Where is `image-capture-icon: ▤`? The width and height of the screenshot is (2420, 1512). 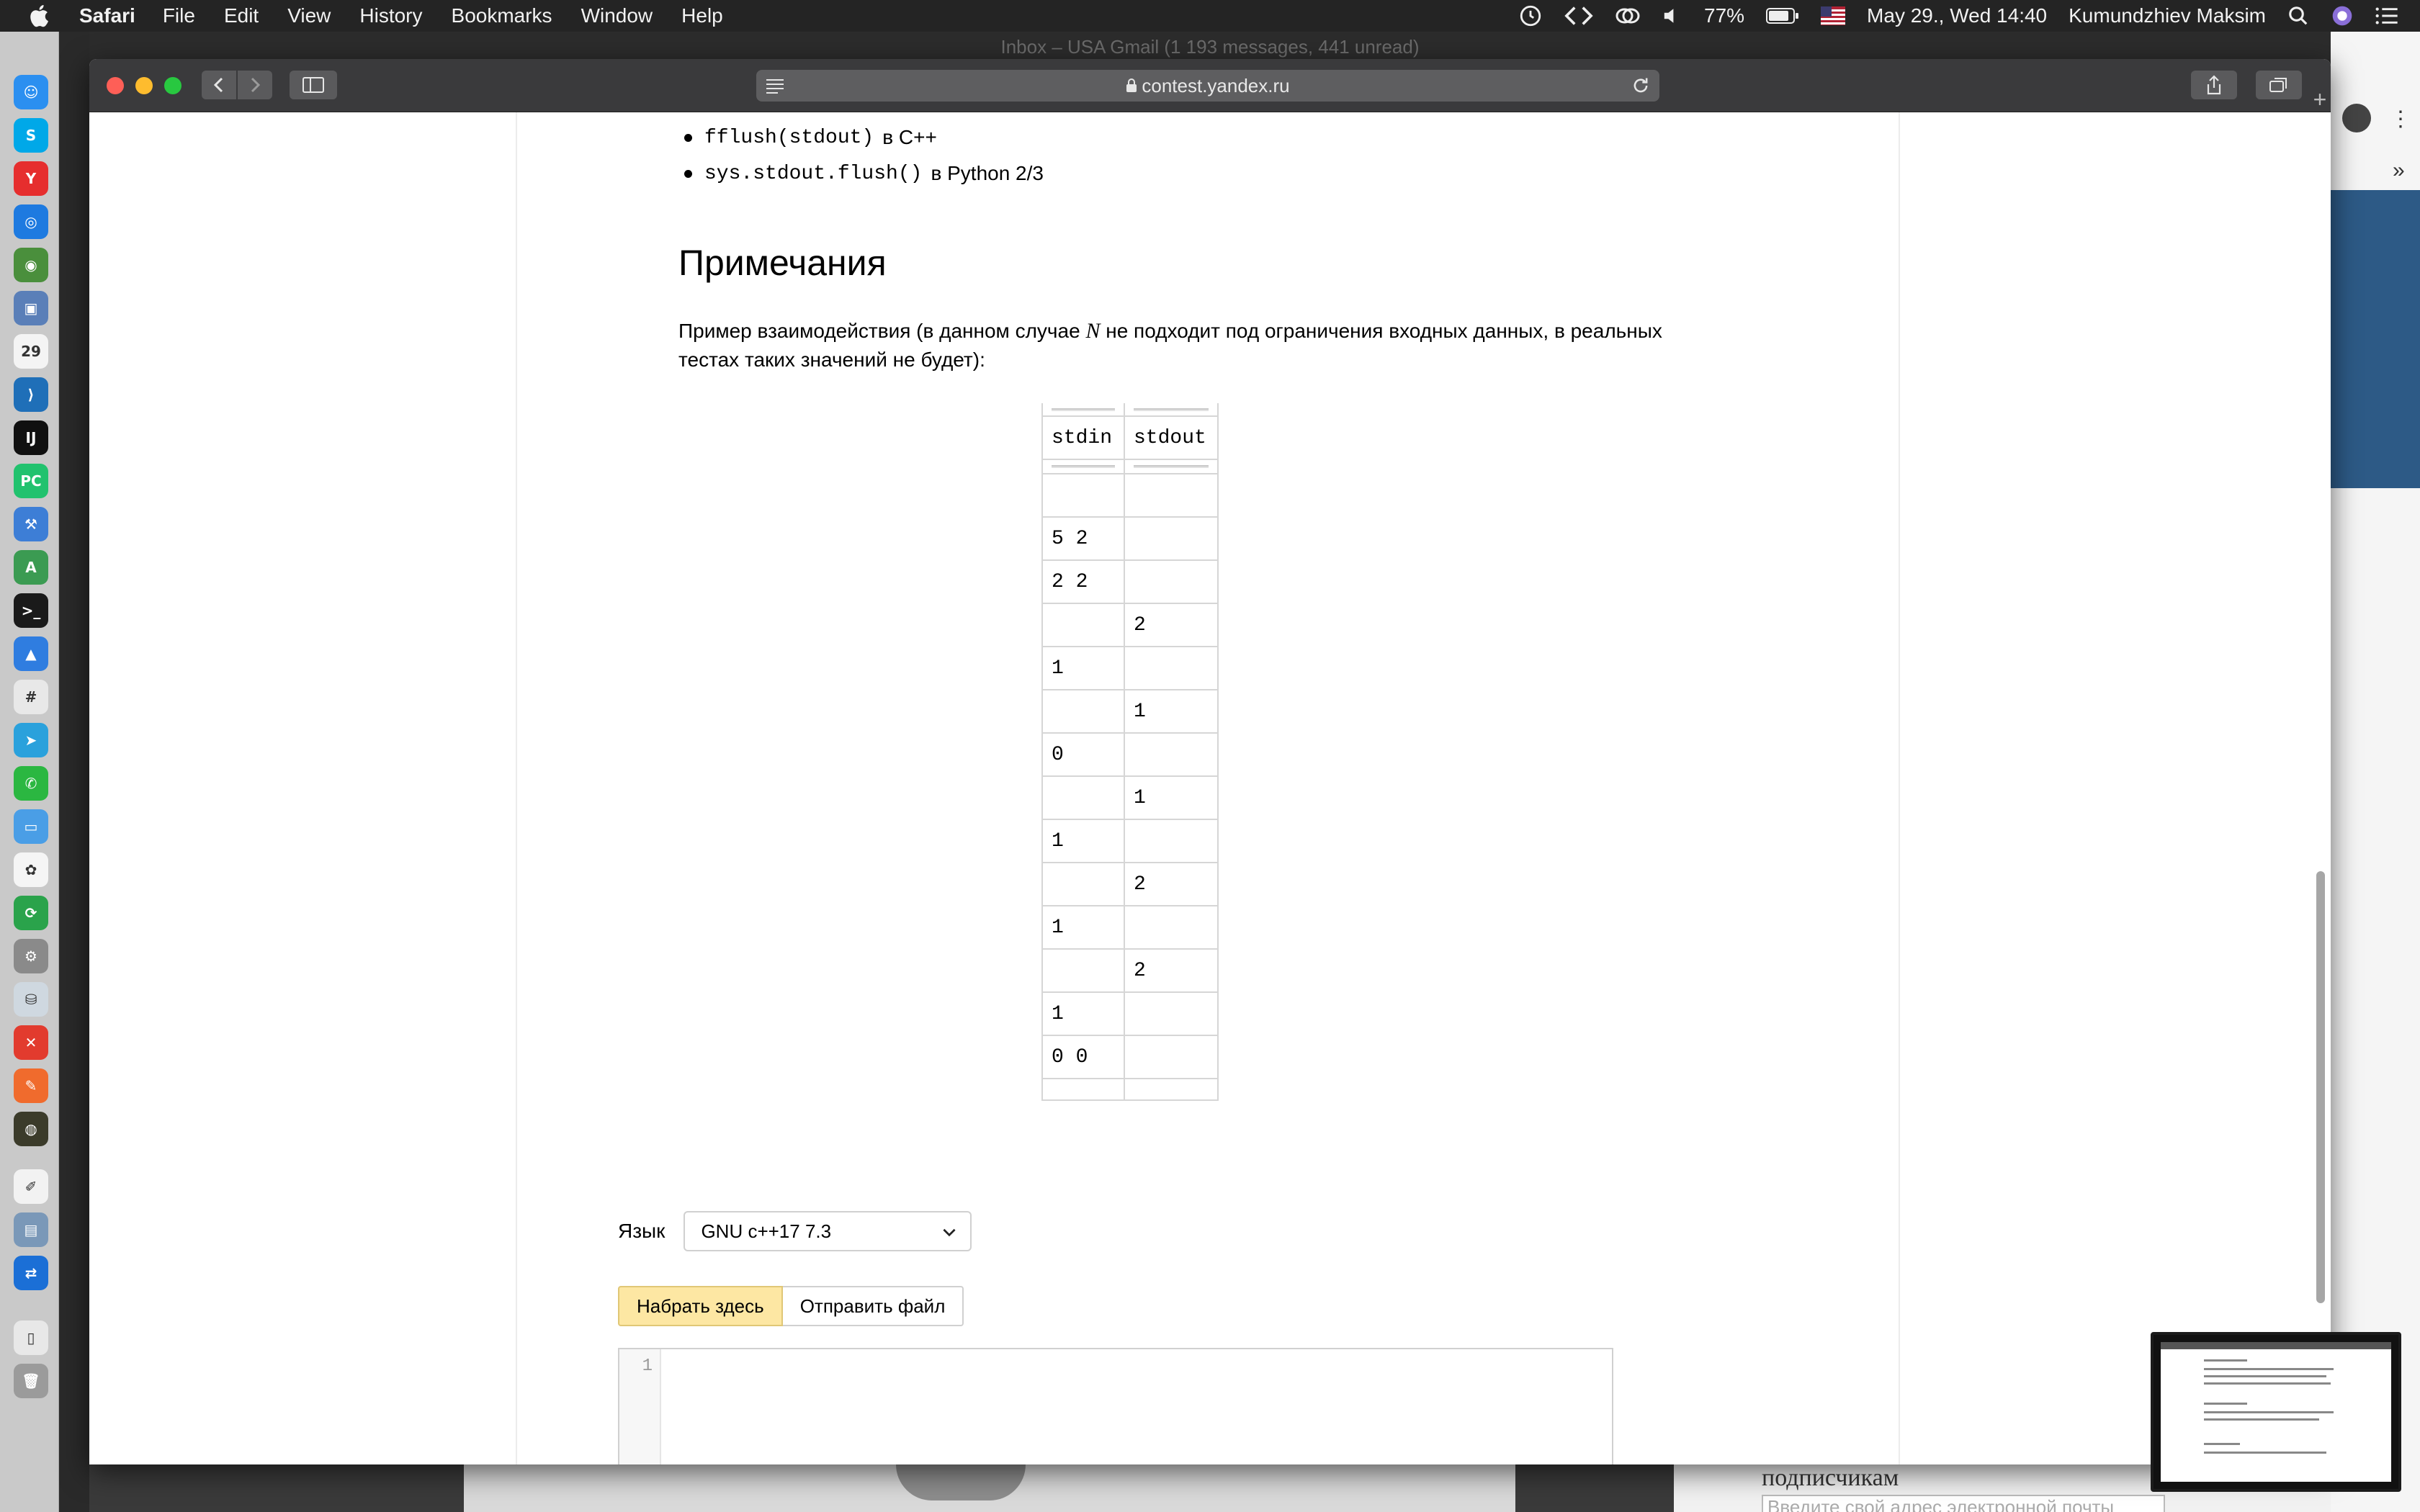 image-capture-icon: ▤ is located at coordinates (31, 1229).